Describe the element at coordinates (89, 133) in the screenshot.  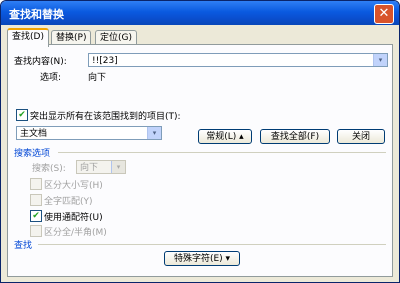
I see `scope-select: 主文档 ▾` at that location.